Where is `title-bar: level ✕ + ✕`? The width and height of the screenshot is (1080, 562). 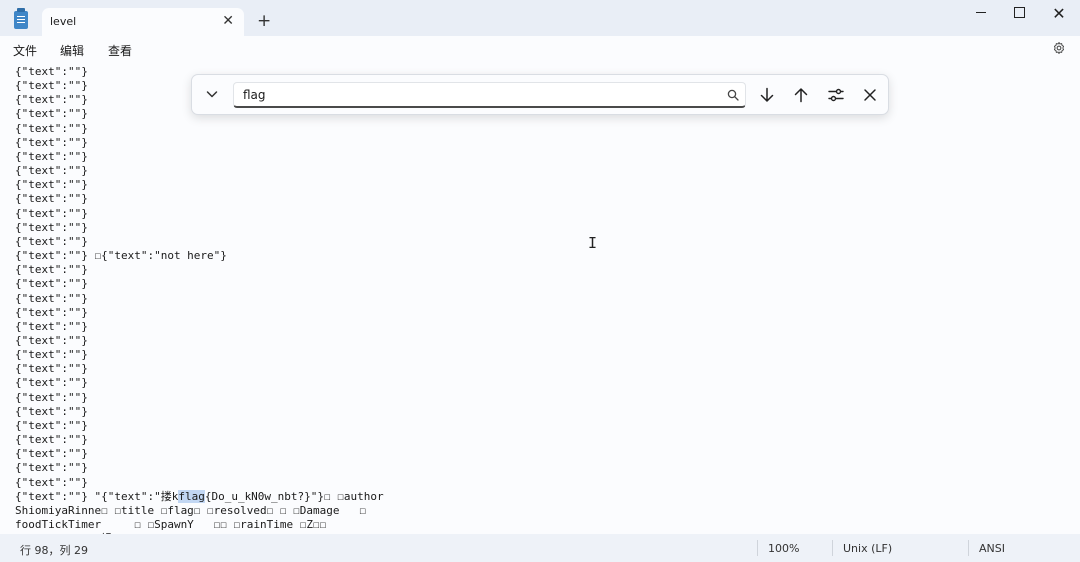 title-bar: level ✕ + ✕ is located at coordinates (540, 18).